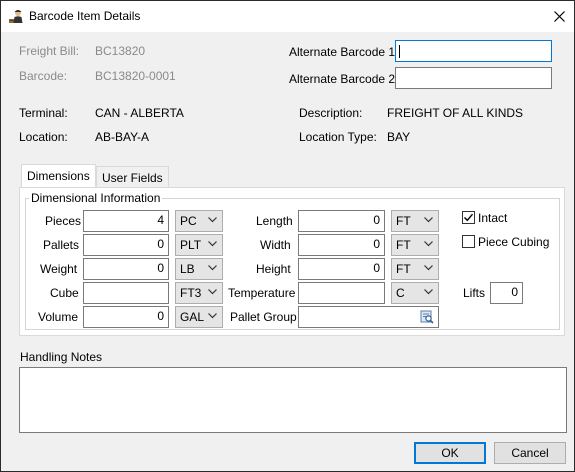 The width and height of the screenshot is (575, 472). I want to click on close-button, so click(559, 16).